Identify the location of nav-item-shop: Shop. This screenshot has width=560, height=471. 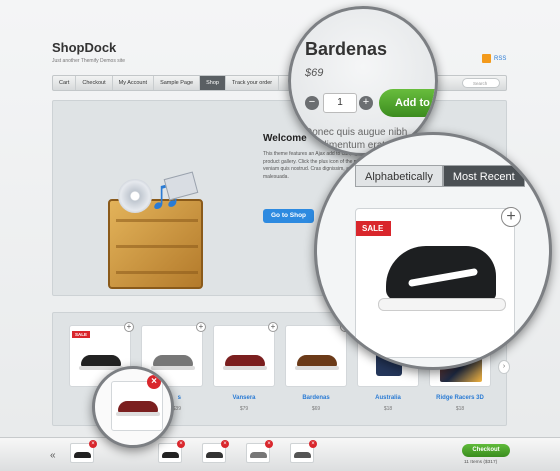
(213, 83).